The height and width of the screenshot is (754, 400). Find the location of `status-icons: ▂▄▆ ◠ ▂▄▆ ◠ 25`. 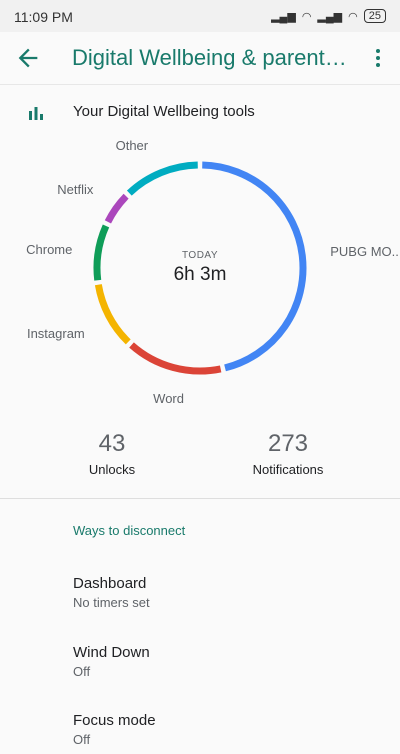

status-icons: ▂▄▆ ◠ ▂▄▆ ◠ 25 is located at coordinates (328, 16).